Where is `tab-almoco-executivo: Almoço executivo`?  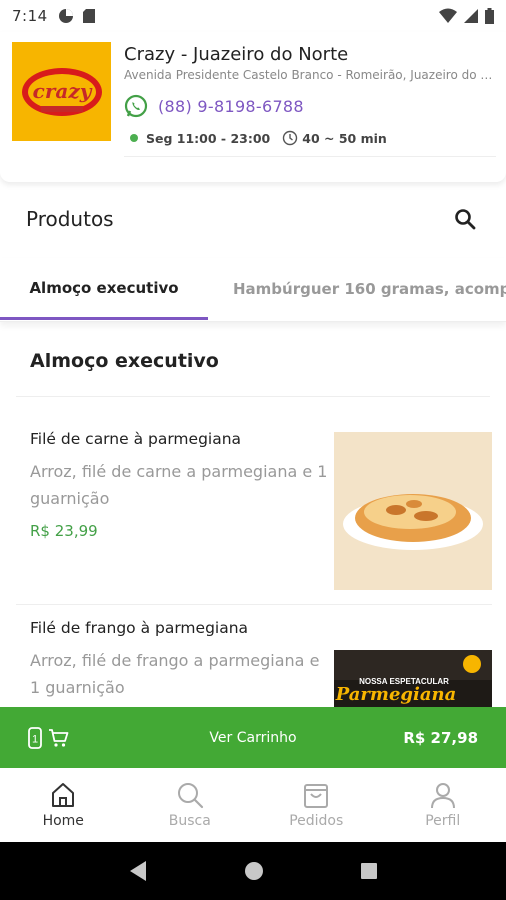
tab-almoco-executivo: Almoço executivo is located at coordinates (104, 289).